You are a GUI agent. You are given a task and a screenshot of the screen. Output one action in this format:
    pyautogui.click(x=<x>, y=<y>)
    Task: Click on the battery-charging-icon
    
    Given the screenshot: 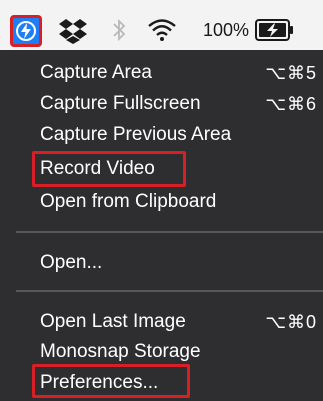 What is the action you would take?
    pyautogui.click(x=275, y=30)
    